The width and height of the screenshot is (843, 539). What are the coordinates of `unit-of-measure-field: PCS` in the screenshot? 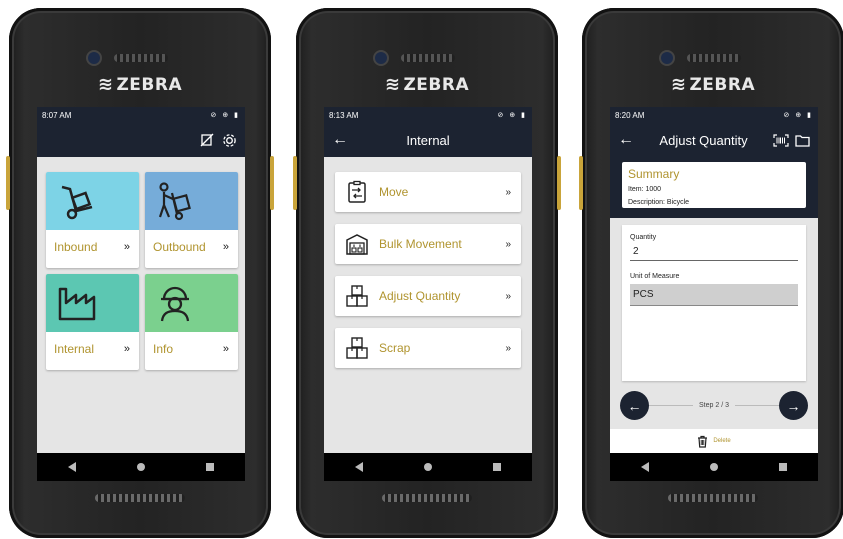 It's located at (714, 295).